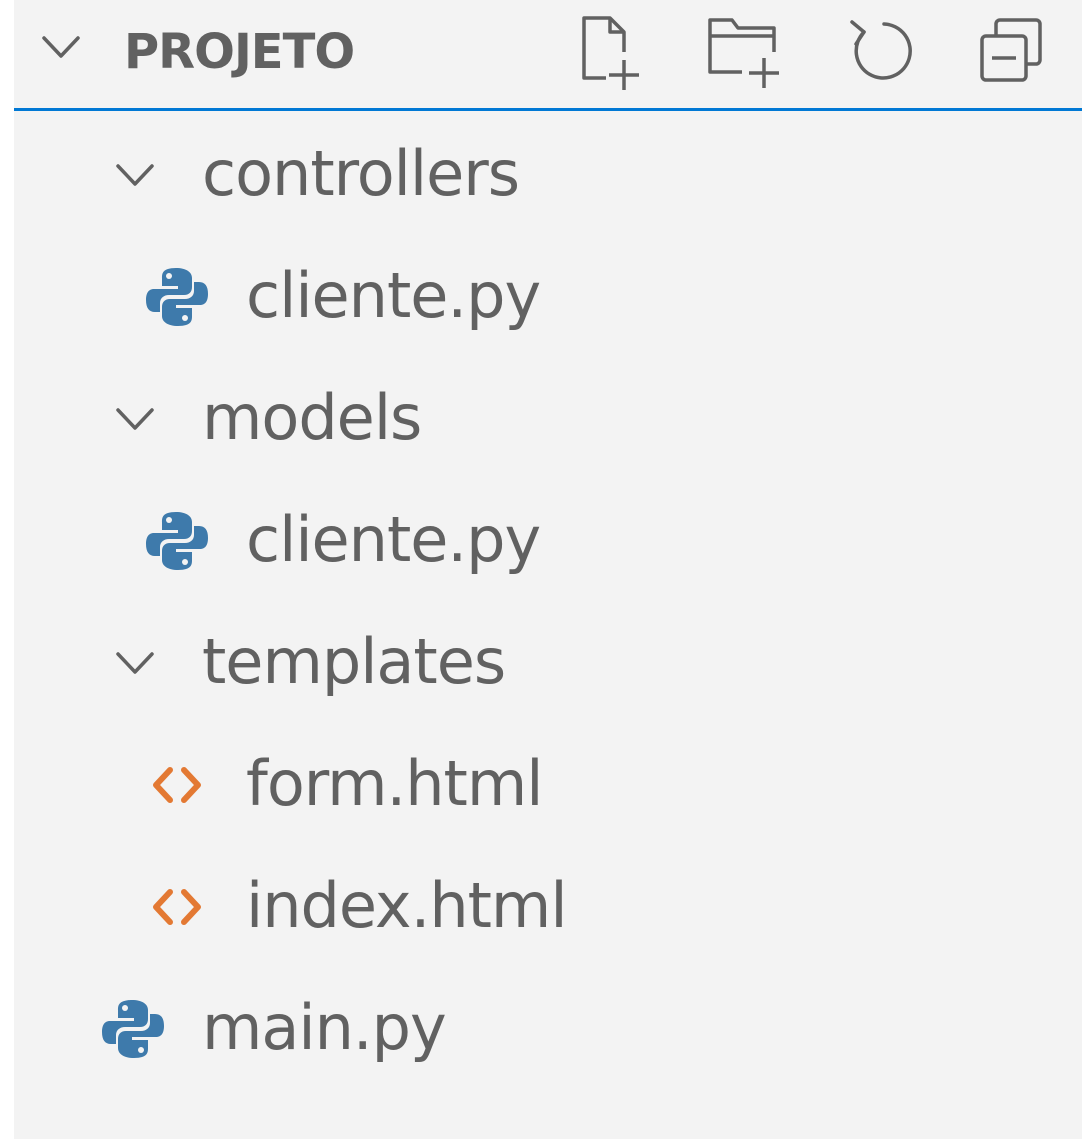 The height and width of the screenshot is (1139, 1082). What do you see at coordinates (548, 175) in the screenshot?
I see `tree-folder-controllers: controllers` at bounding box center [548, 175].